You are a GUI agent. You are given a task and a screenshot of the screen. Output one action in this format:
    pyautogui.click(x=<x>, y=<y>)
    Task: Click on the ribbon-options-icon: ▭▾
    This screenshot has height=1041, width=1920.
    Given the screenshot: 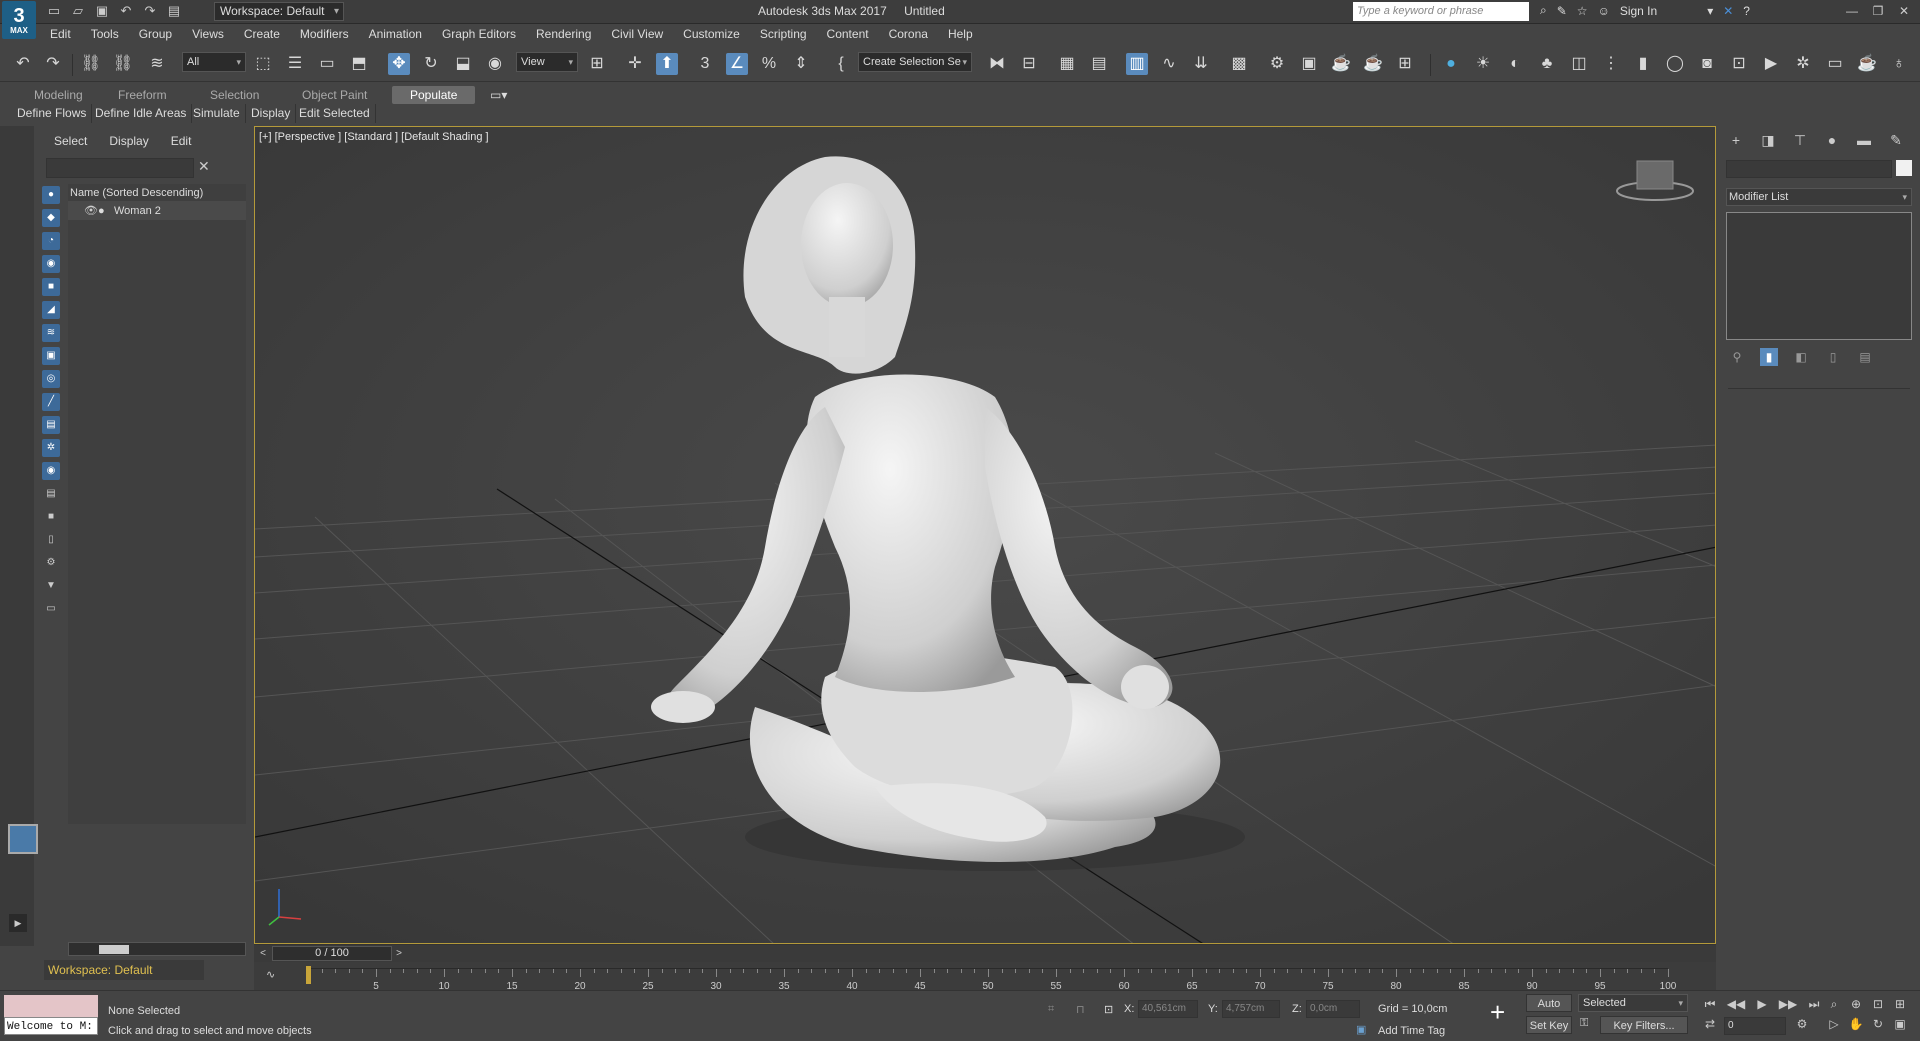 What is the action you would take?
    pyautogui.click(x=498, y=95)
    